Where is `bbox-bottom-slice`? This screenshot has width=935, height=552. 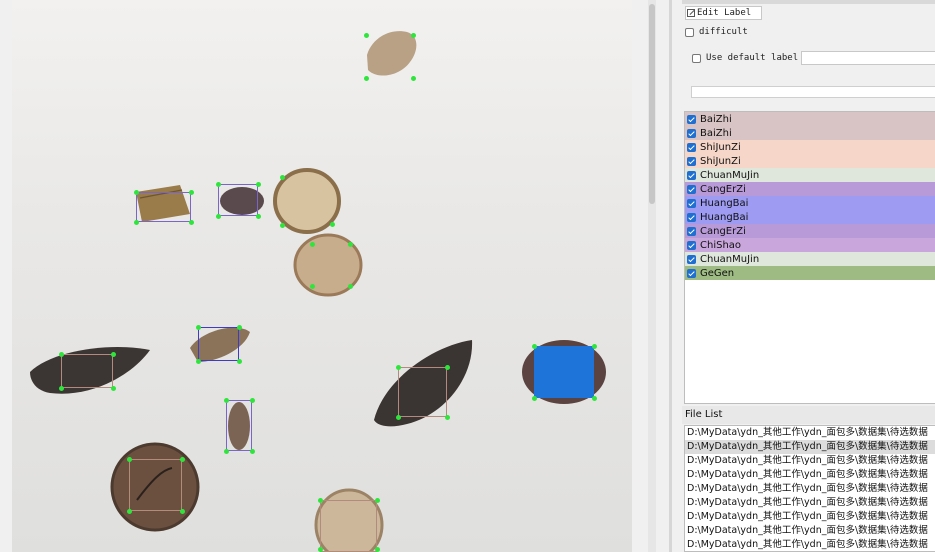
bbox-bottom-slice is located at coordinates (348, 526).